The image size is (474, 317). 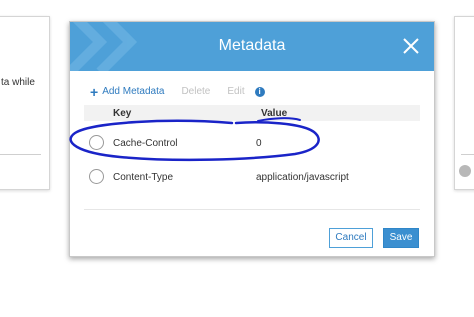 I want to click on table-header: Key Value, so click(x=252, y=113).